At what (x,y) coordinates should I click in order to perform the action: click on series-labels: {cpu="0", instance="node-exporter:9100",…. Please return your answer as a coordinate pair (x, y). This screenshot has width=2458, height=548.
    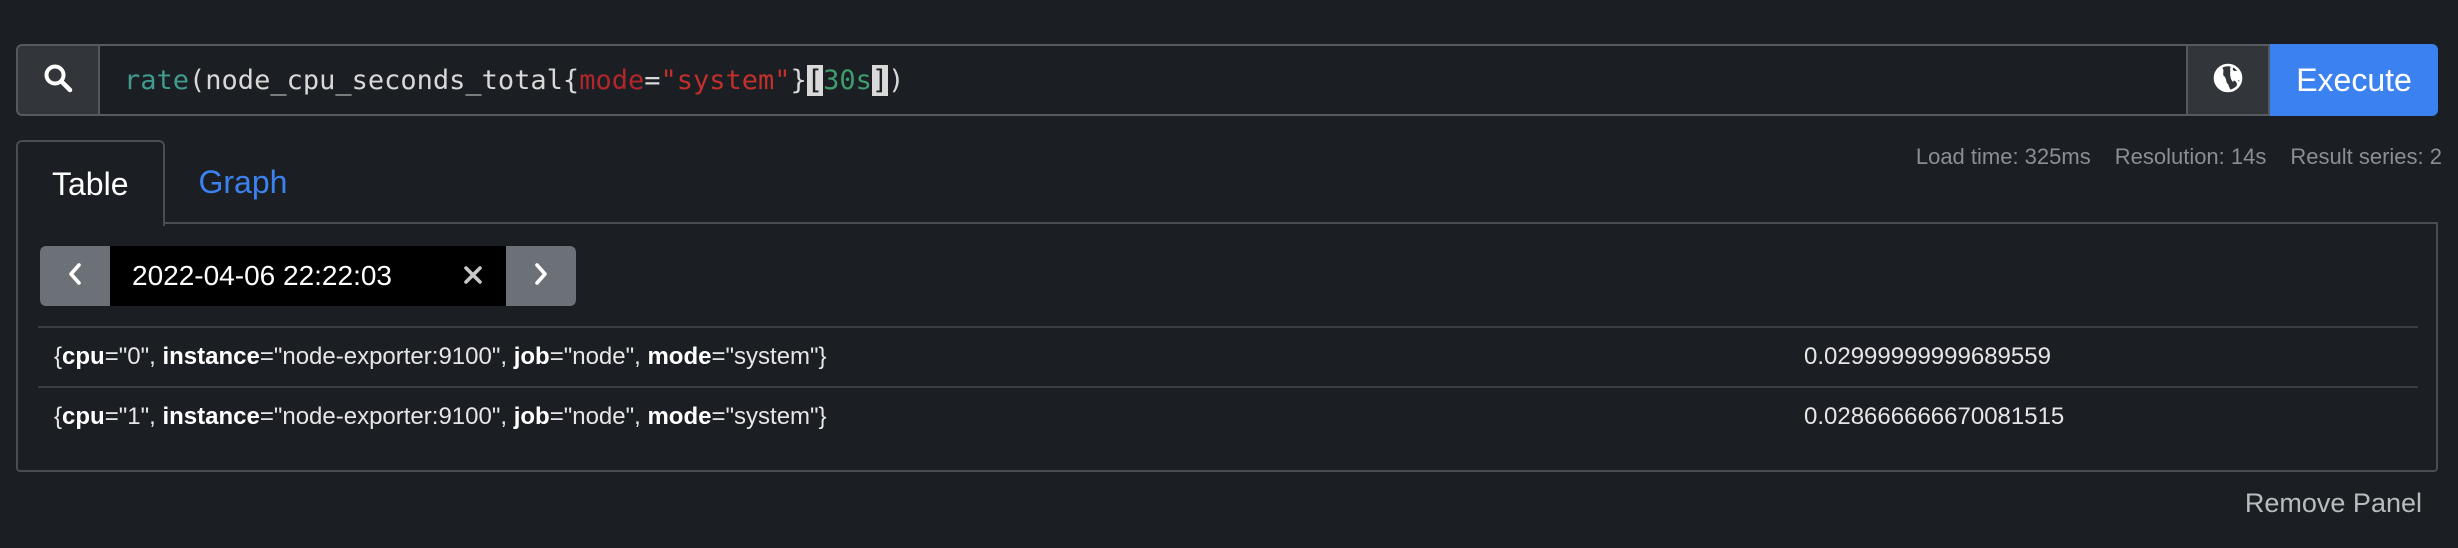
    Looking at the image, I should click on (440, 356).